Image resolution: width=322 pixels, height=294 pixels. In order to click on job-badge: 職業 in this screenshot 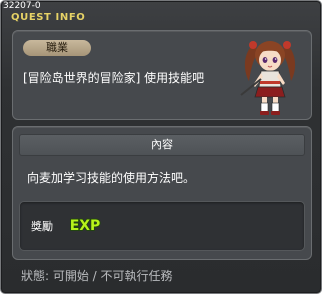, I will do `click(57, 48)`.